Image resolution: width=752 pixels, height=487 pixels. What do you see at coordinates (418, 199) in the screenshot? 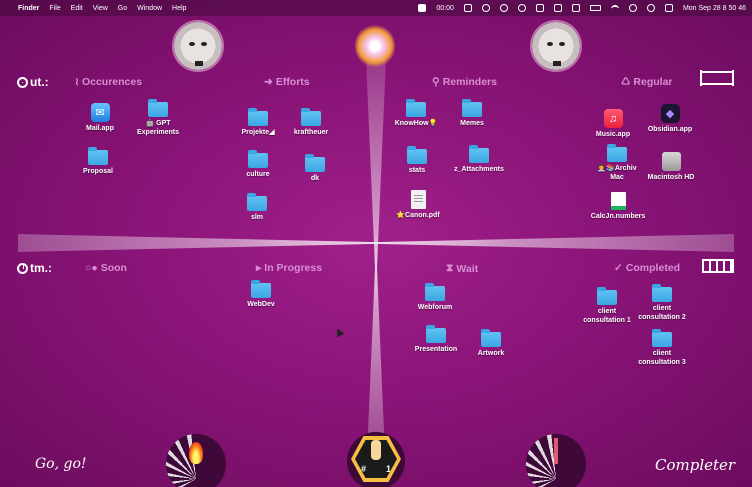
I see `pdf-document-icon` at bounding box center [418, 199].